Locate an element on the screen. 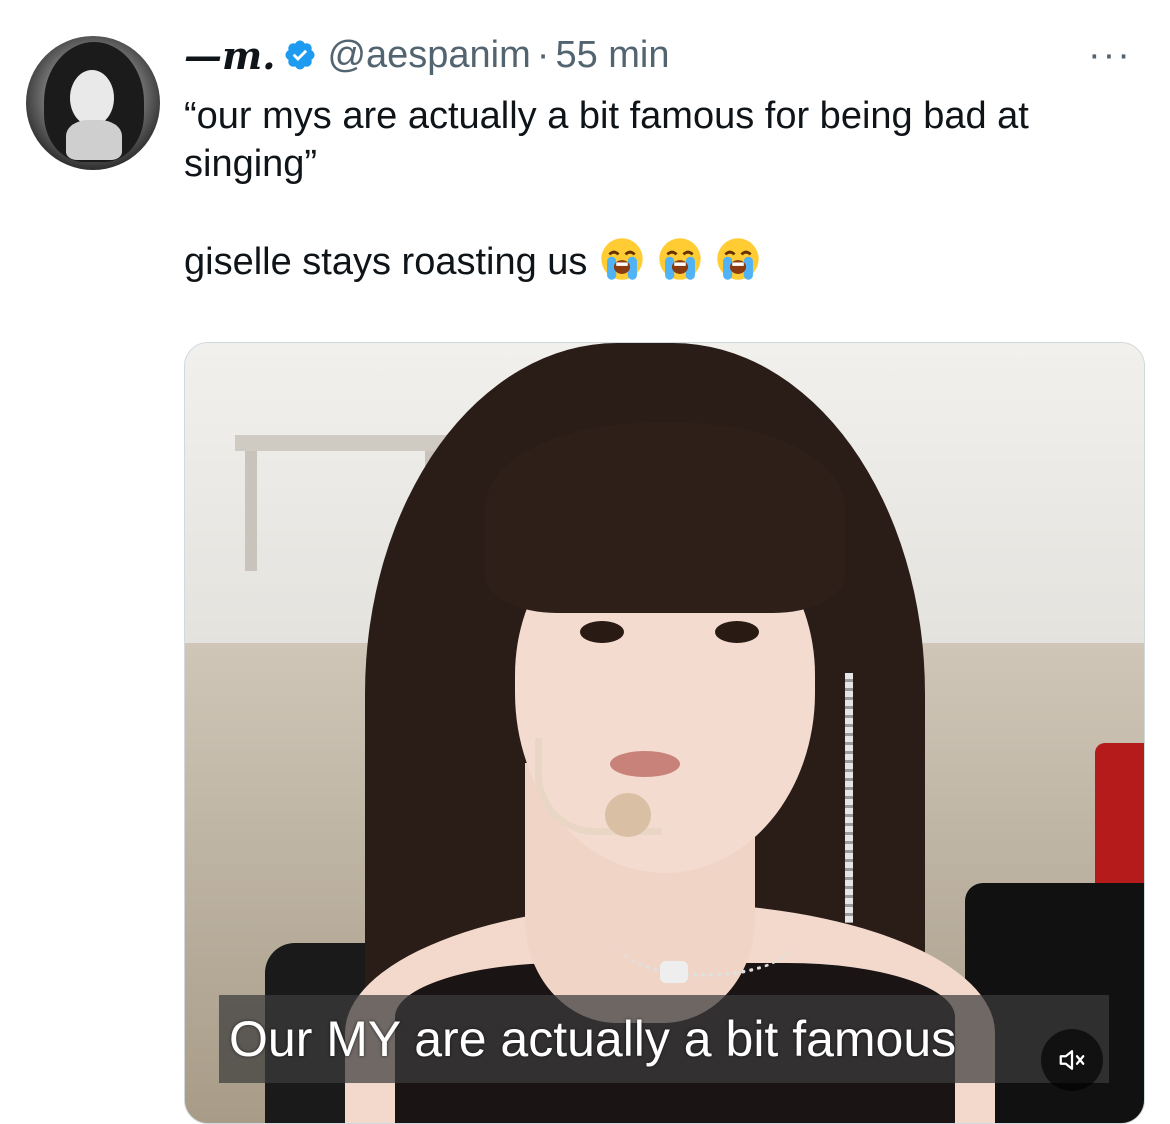 Image resolution: width=1170 pixels, height=1124 pixels. video-subtitle: Our MY are actually a bit famous is located at coordinates (593, 1039).